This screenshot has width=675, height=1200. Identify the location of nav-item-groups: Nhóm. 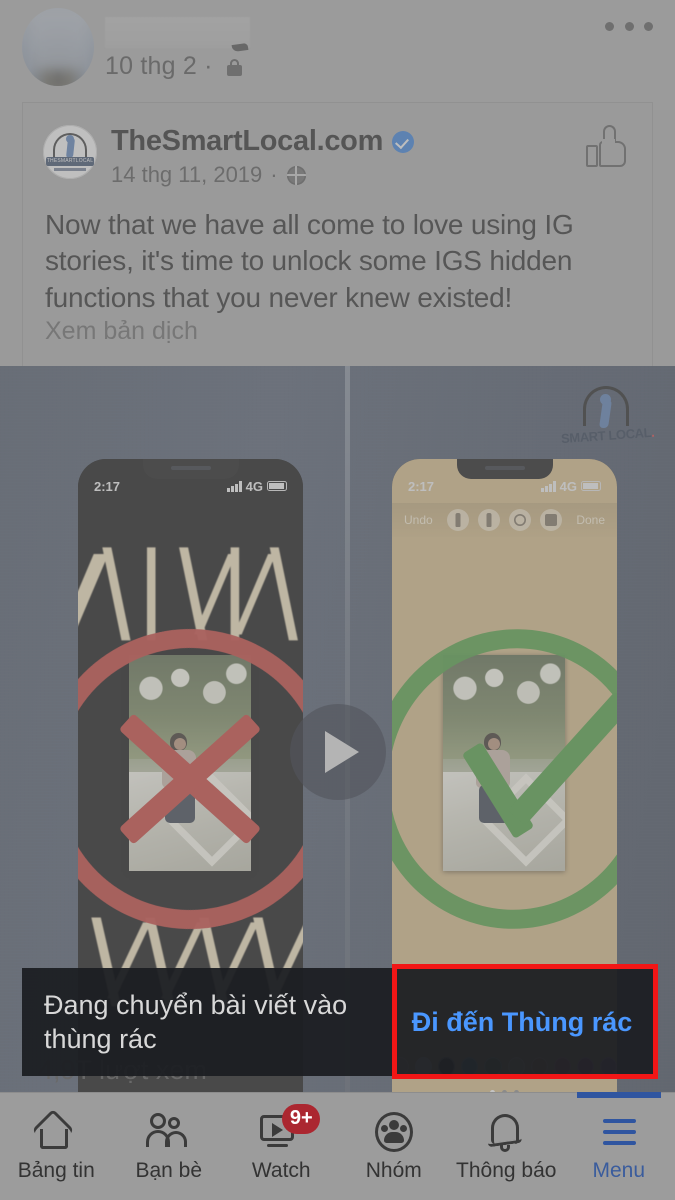
(394, 1146).